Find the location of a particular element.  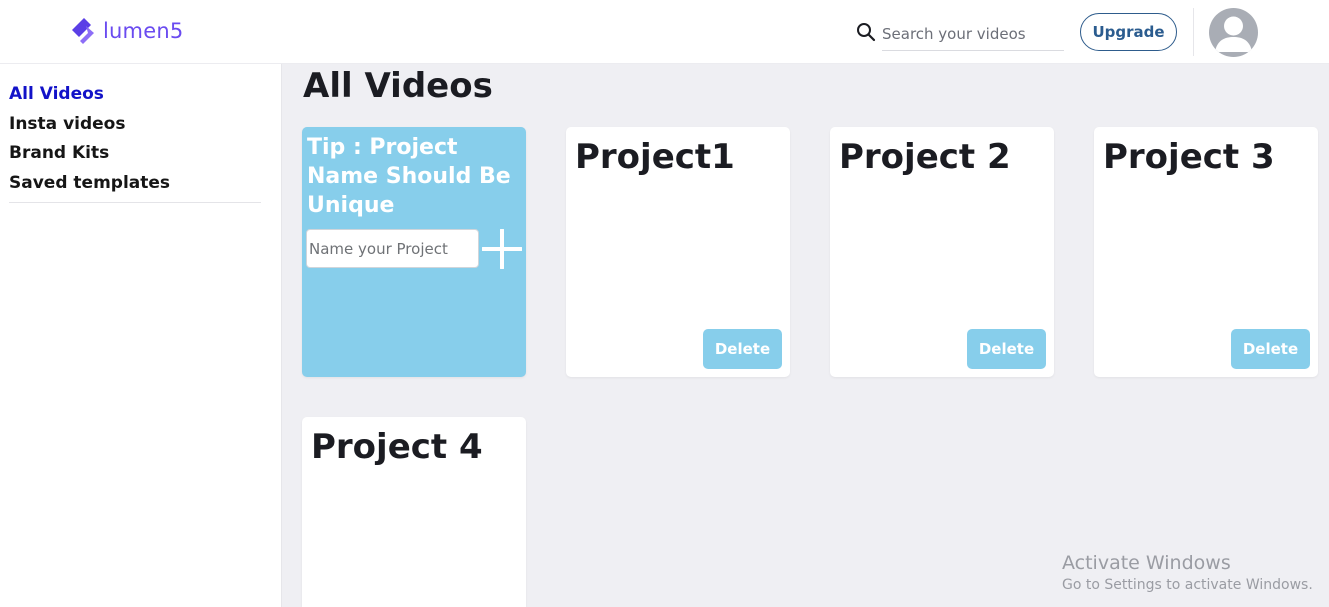

project-card: Project 3 Delete is located at coordinates (1206, 252).